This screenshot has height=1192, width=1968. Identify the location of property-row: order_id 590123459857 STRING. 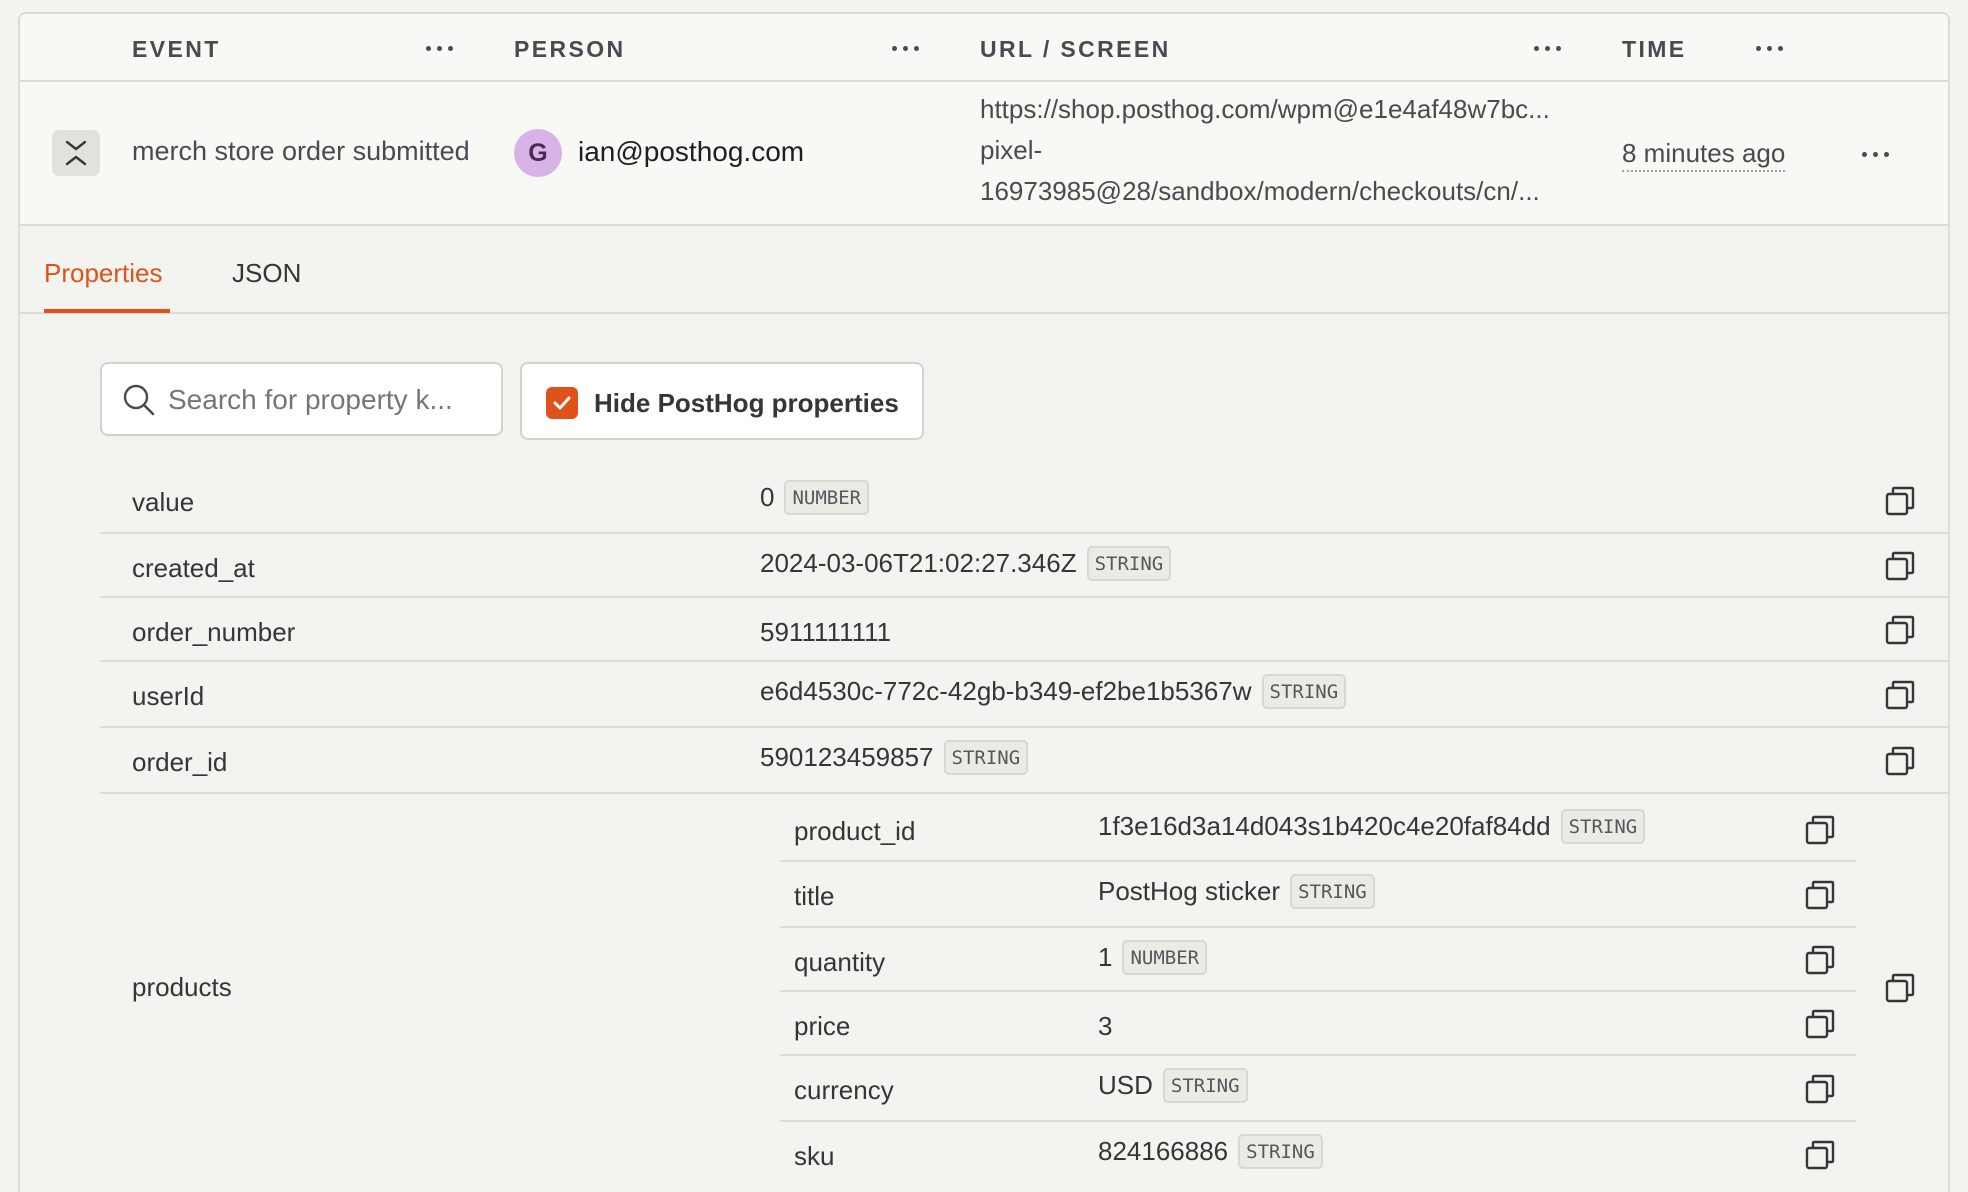
(1024, 761).